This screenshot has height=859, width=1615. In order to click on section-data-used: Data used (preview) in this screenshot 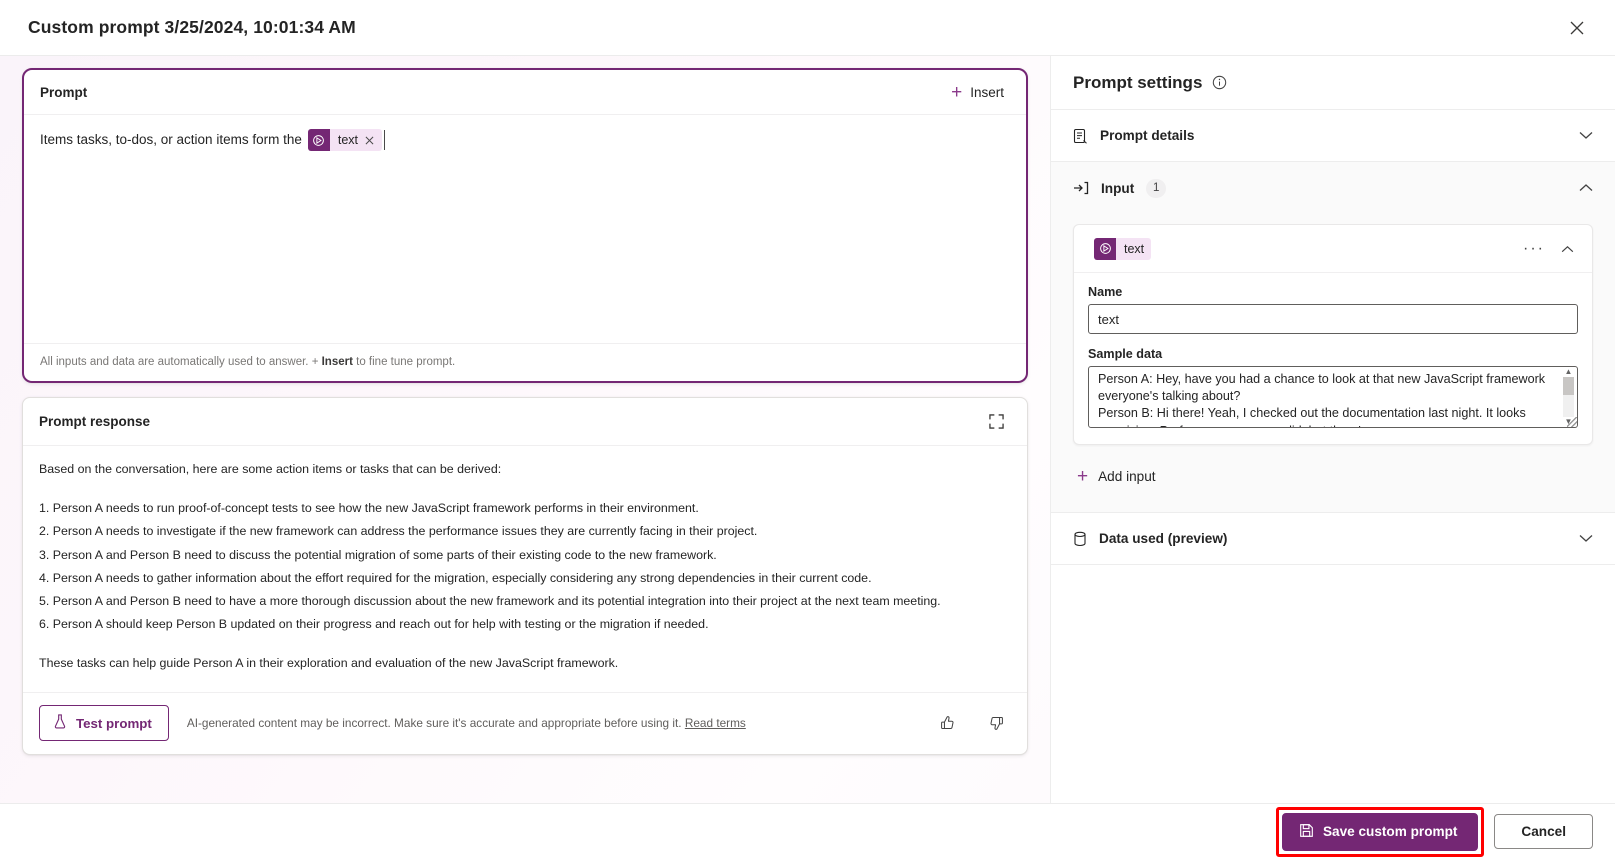, I will do `click(1333, 539)`.